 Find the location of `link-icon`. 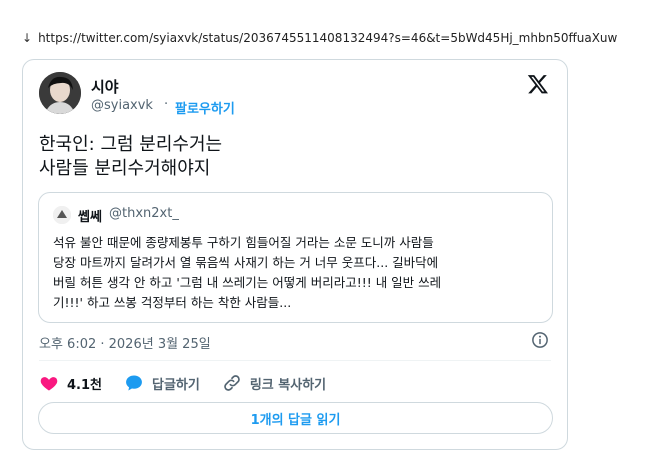

link-icon is located at coordinates (232, 383).